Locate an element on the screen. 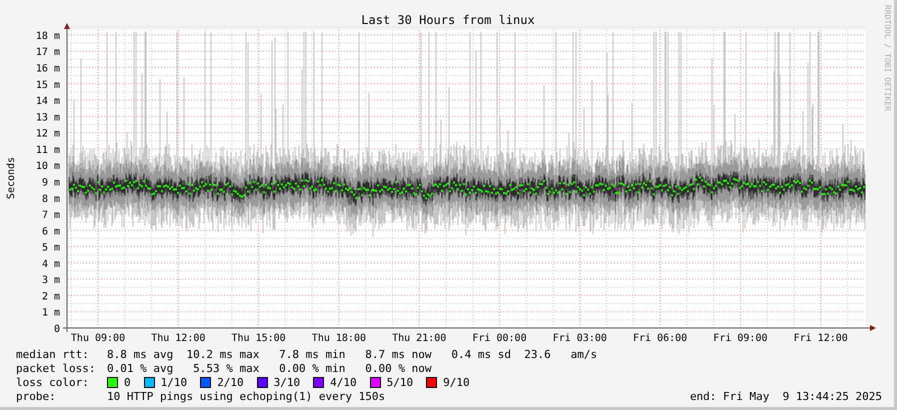  legend-value: 8.8 ms avg 10.2 ms max 7.8 ms min 8.7 ms now 0.4 ms sd 23.6 am/s is located at coordinates (352, 354).